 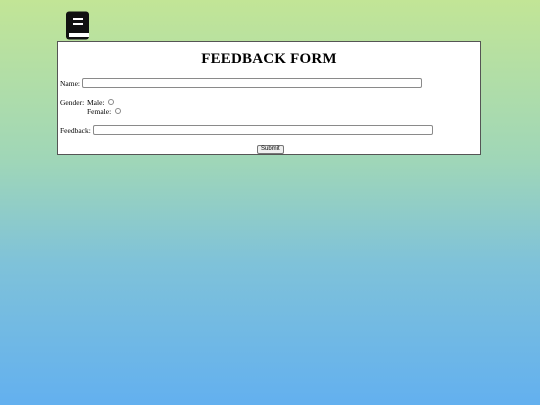 What do you see at coordinates (263, 130) in the screenshot?
I see `feedback-input` at bounding box center [263, 130].